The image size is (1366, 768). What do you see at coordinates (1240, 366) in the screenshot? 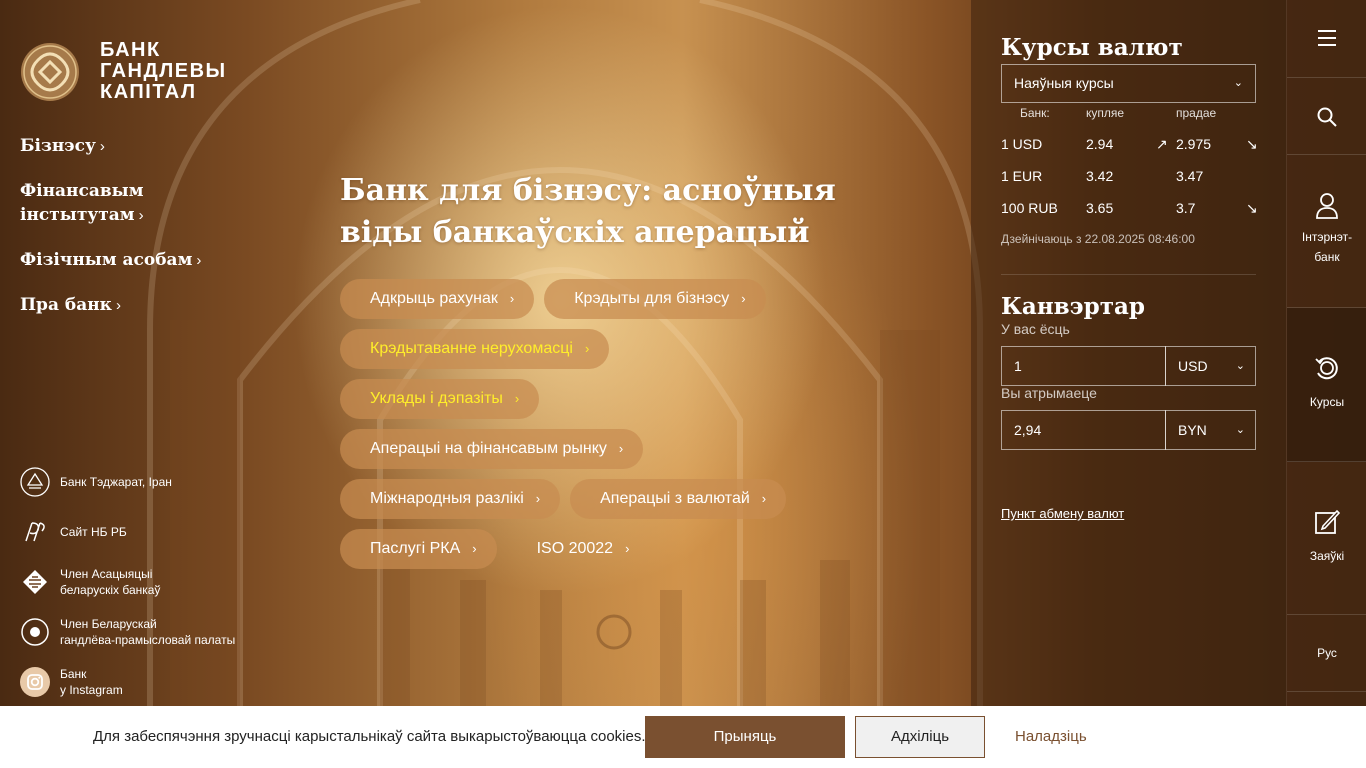
I see `chevron-down-icon: ⌄` at bounding box center [1240, 366].